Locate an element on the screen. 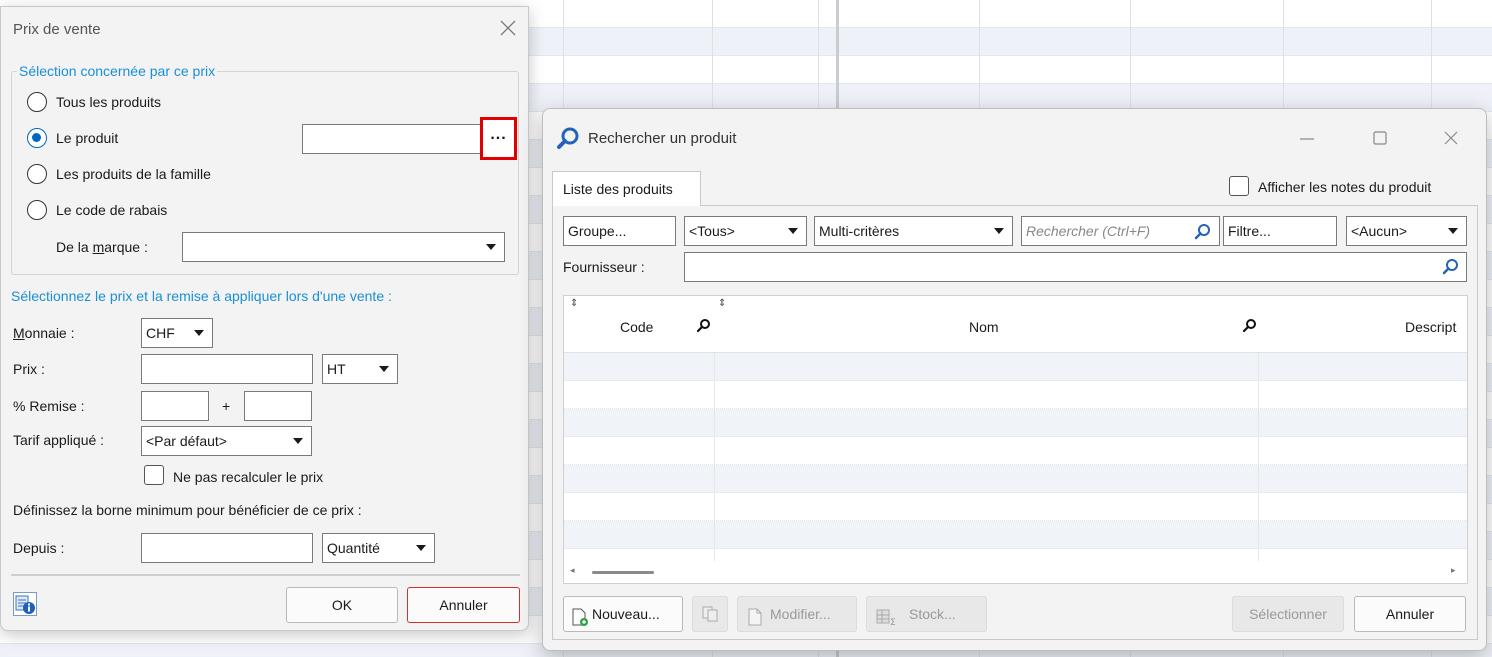 This screenshot has height=657, width=1492. minimize-icon is located at coordinates (1307, 138).